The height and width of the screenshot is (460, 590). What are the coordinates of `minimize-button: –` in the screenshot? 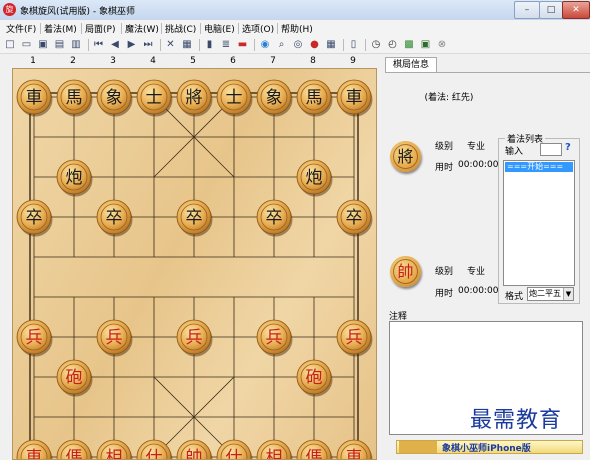 It's located at (527, 10).